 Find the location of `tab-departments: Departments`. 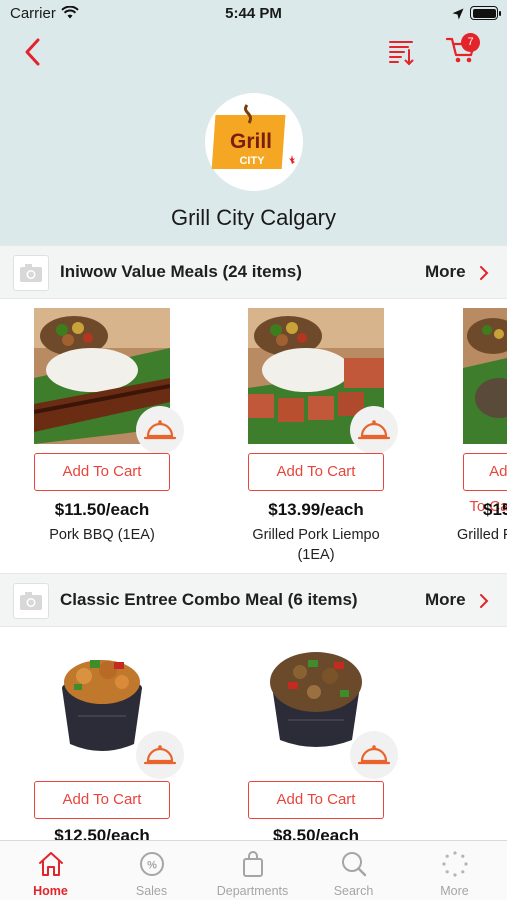

tab-departments: Departments is located at coordinates (252, 870).